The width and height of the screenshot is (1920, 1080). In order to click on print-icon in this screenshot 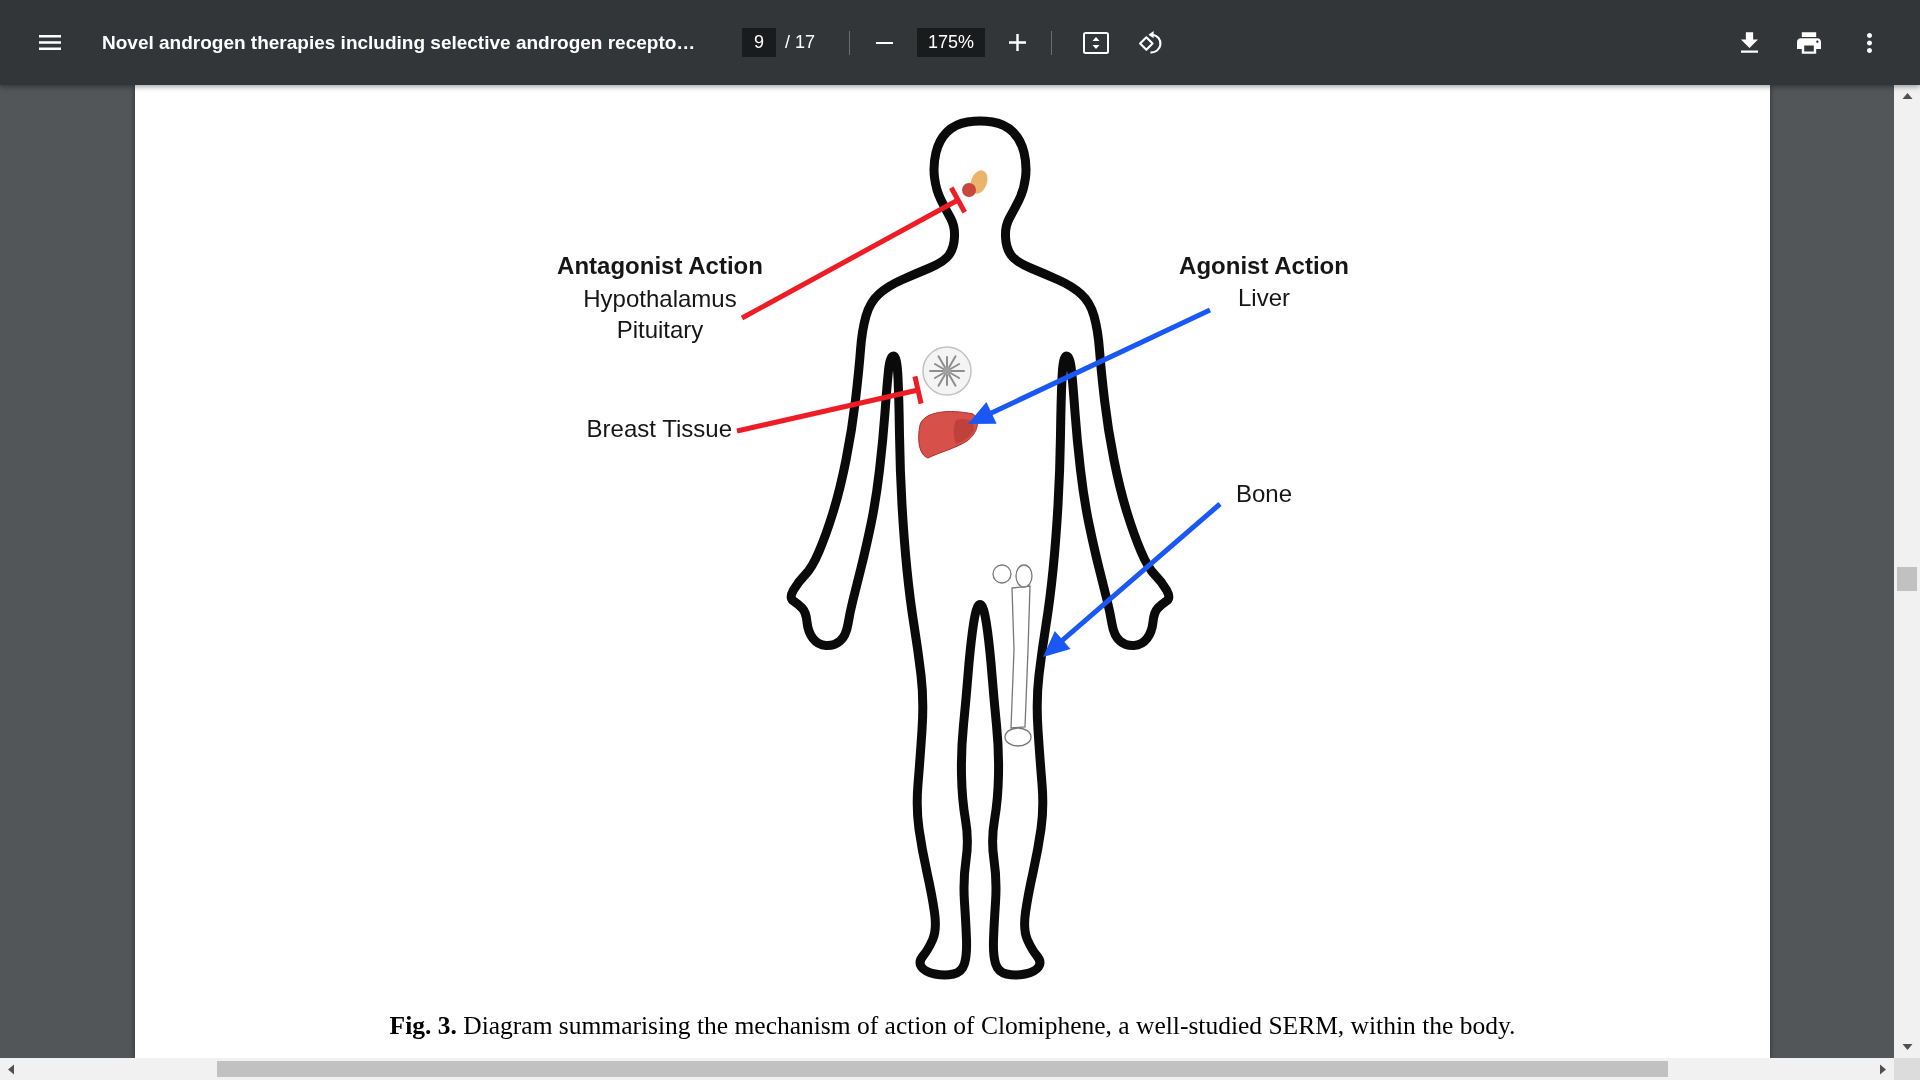, I will do `click(1809, 42)`.